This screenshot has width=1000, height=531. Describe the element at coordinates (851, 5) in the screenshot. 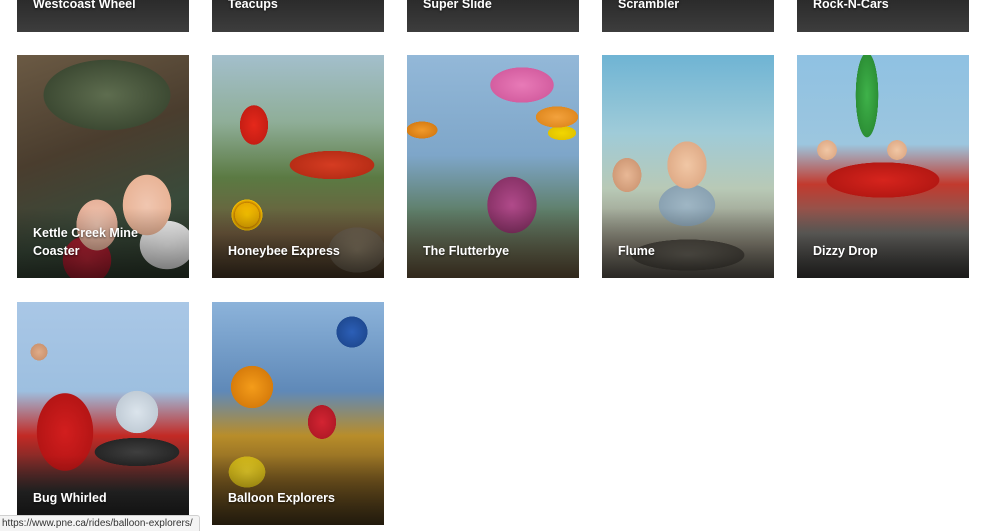

I see `ride-card-label: Rock-N-Cars` at that location.